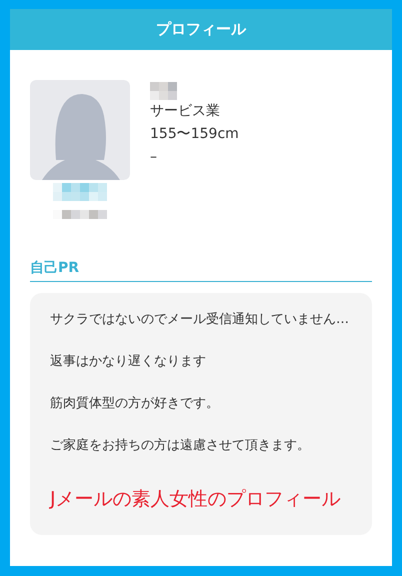 Image resolution: width=402 pixels, height=576 pixels. I want to click on header-bar: プロフィール, so click(201, 29).